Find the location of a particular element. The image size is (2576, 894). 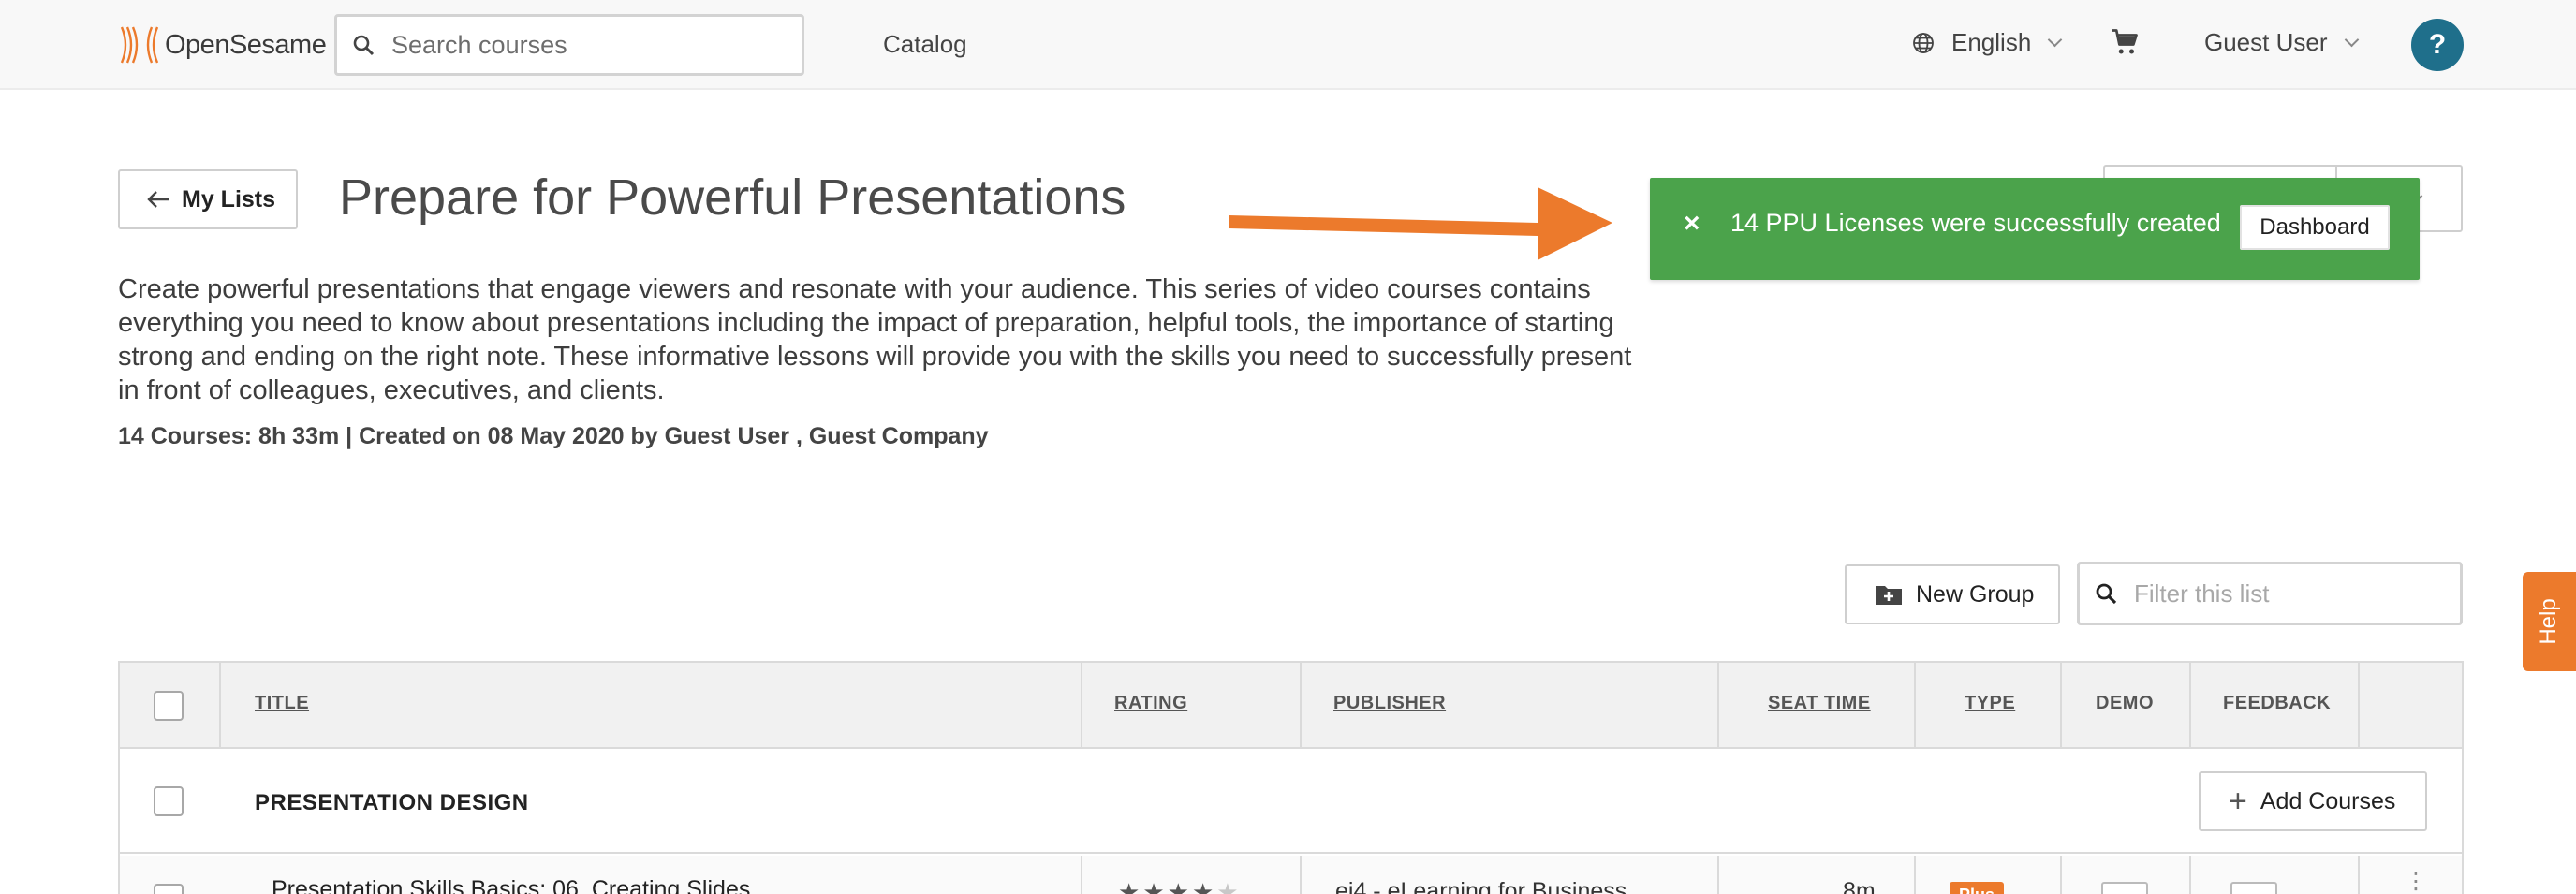

page-title: Prepare for Powerful Presentations is located at coordinates (732, 197).